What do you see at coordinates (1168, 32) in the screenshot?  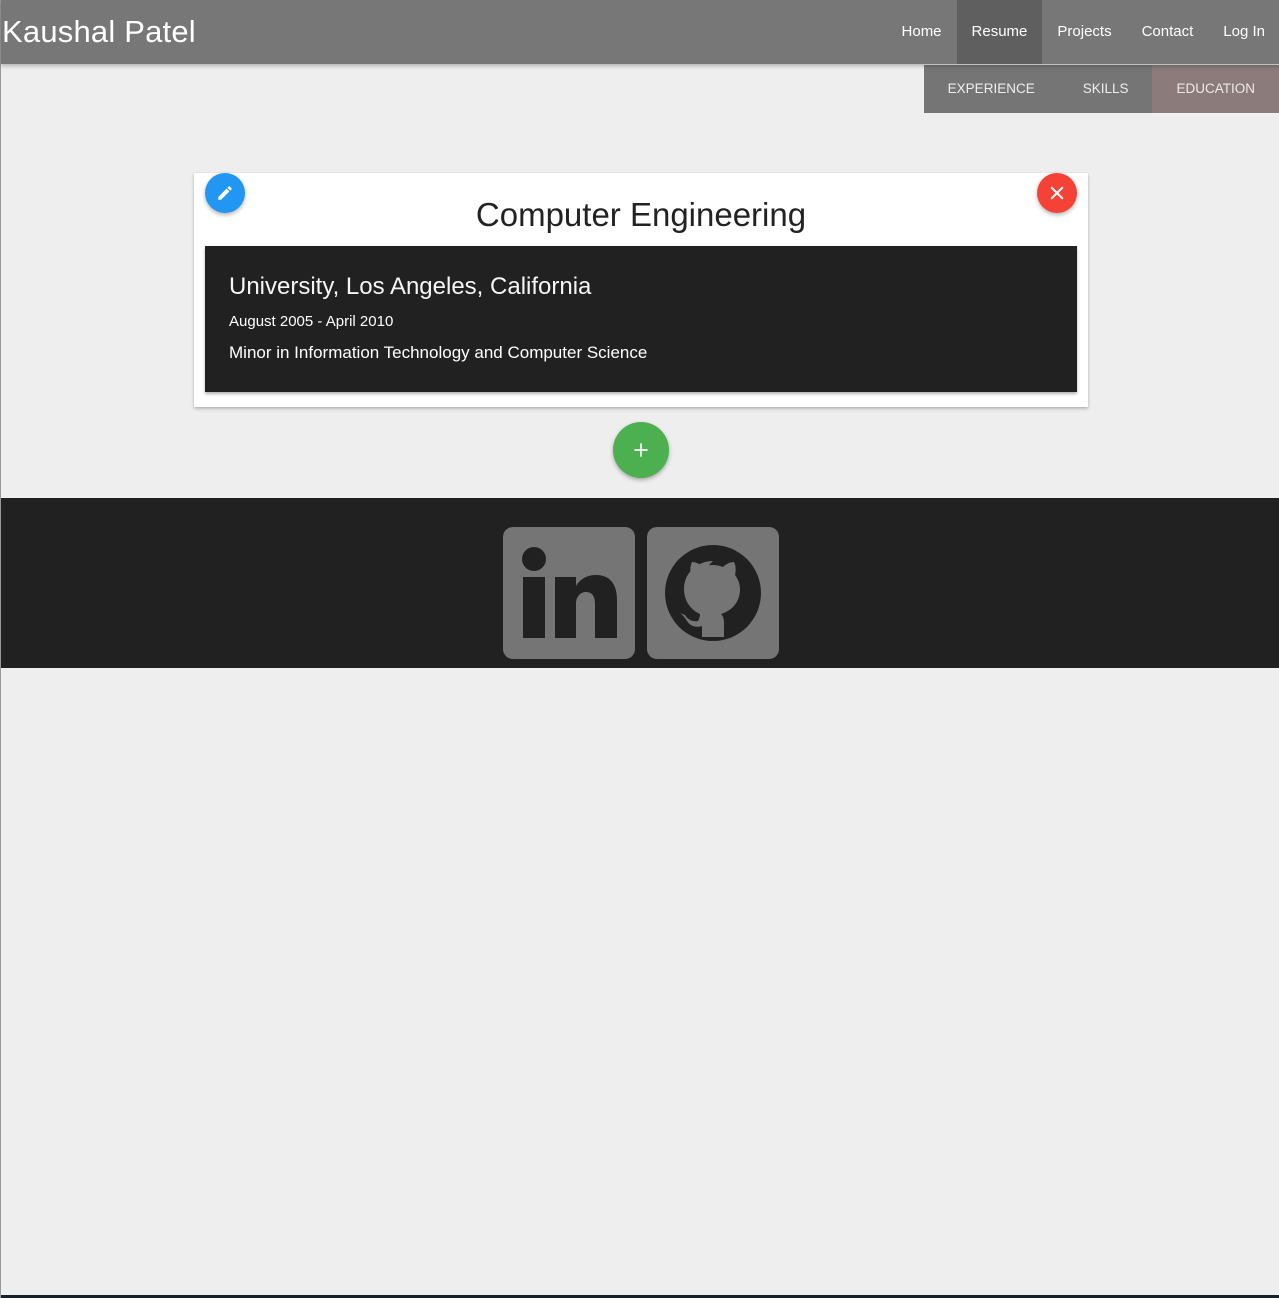 I see `nav-contact: Contact` at bounding box center [1168, 32].